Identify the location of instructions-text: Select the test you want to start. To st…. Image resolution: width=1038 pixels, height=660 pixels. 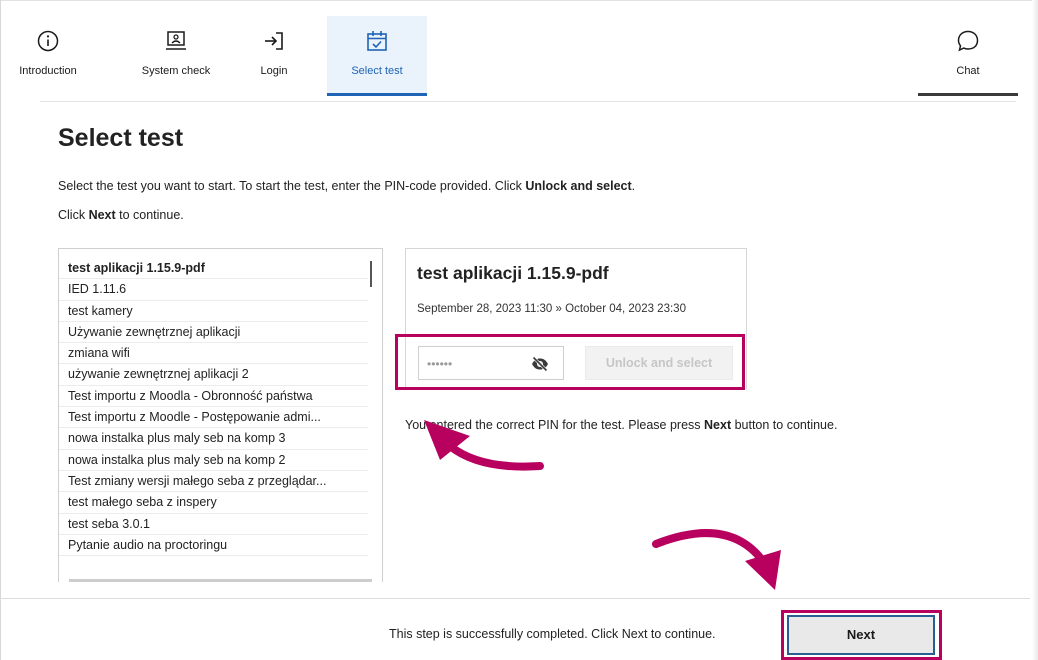
(346, 186).